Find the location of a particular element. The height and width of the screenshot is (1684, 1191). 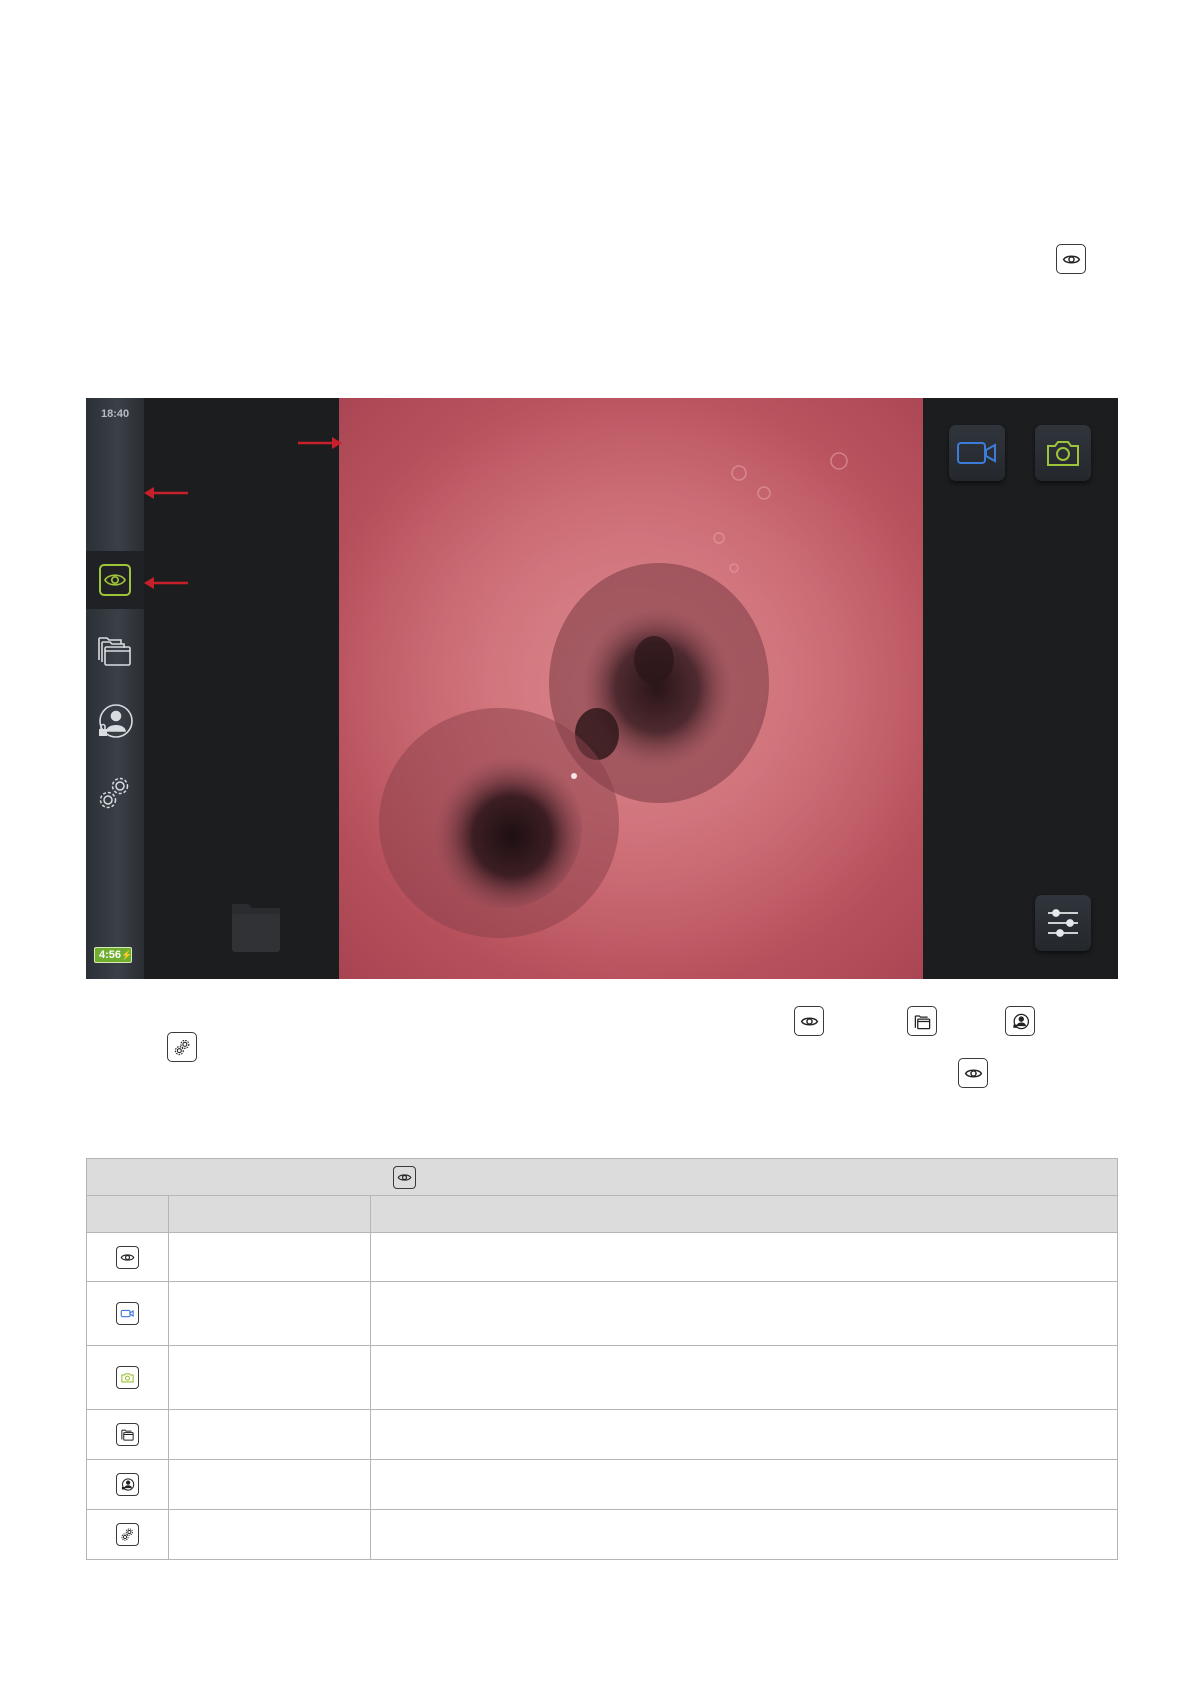

battery-time: 4:56 is located at coordinates (110, 955).